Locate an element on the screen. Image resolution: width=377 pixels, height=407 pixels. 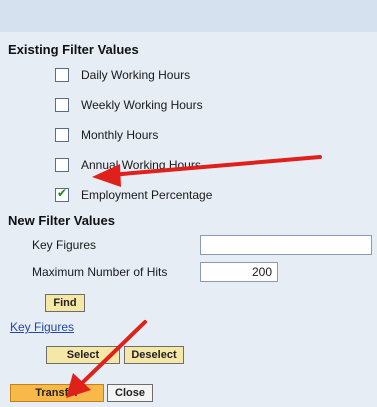
filter-row-daily-working-hours: Daily Working Hours is located at coordinates (122, 75).